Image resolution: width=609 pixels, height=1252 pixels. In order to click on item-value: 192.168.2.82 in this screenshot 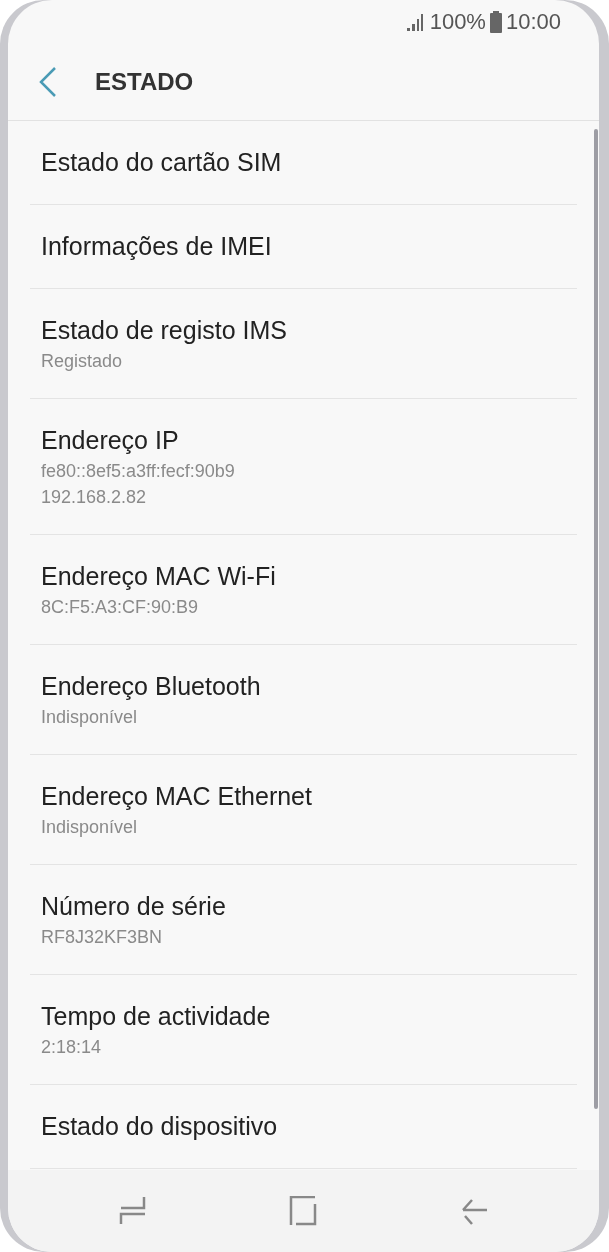, I will do `click(94, 497)`.